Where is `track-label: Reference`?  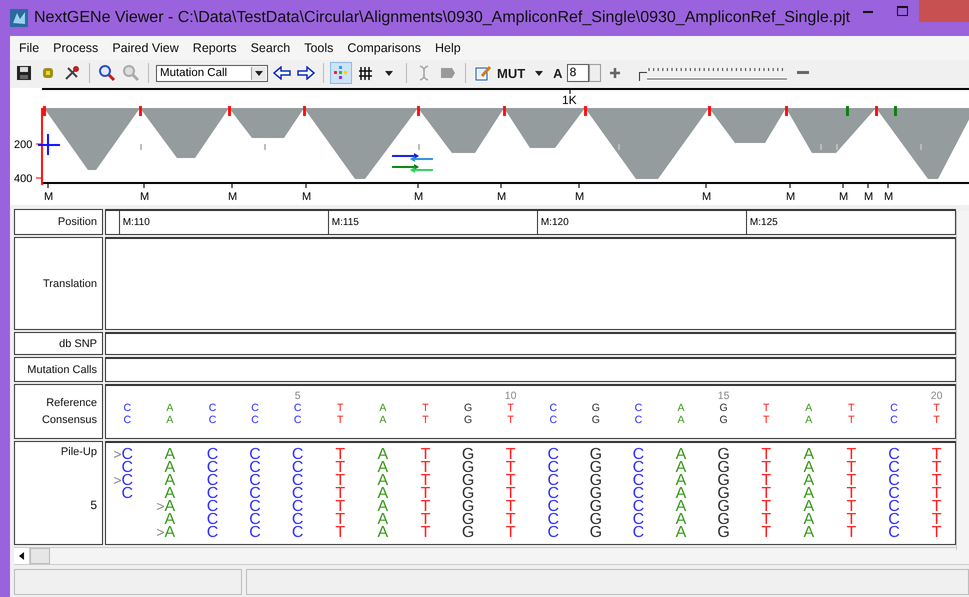 track-label: Reference is located at coordinates (71, 403).